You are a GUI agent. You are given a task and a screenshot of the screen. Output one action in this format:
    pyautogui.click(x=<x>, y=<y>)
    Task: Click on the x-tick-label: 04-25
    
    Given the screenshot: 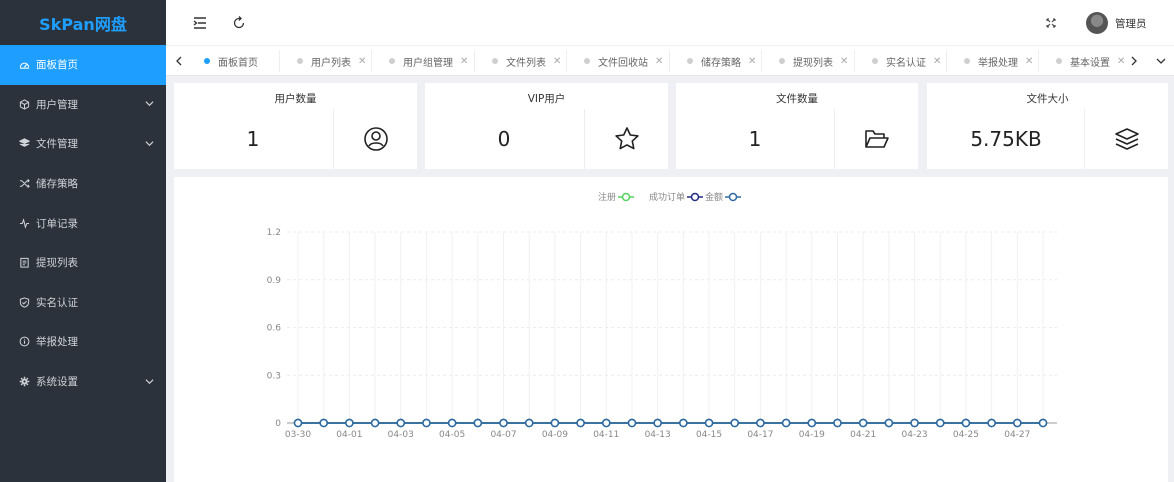 What is the action you would take?
    pyautogui.click(x=966, y=435)
    